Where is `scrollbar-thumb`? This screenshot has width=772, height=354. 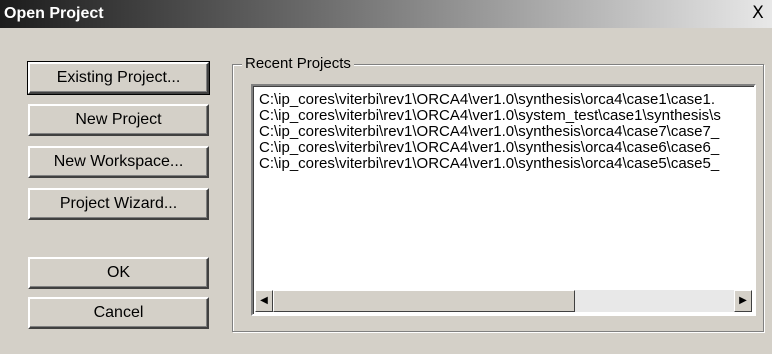 scrollbar-thumb is located at coordinates (424, 301).